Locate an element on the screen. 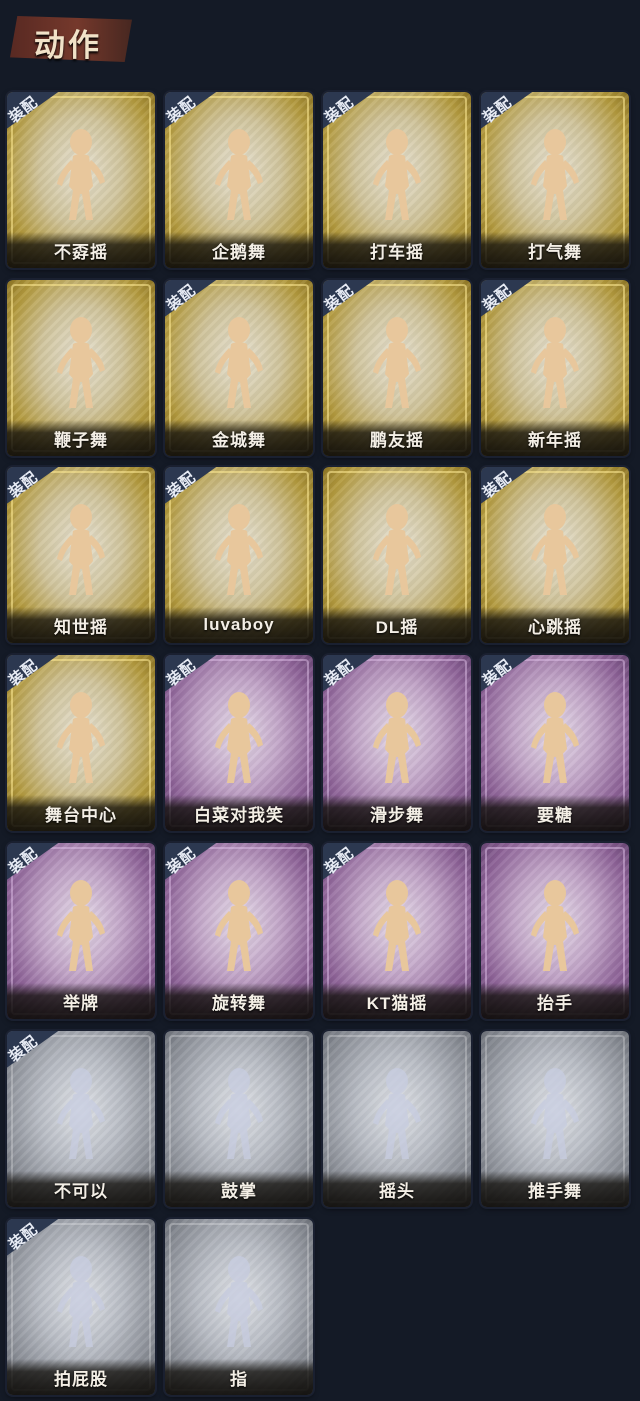  card-label-bar: 不孬摇 is located at coordinates (81, 250).